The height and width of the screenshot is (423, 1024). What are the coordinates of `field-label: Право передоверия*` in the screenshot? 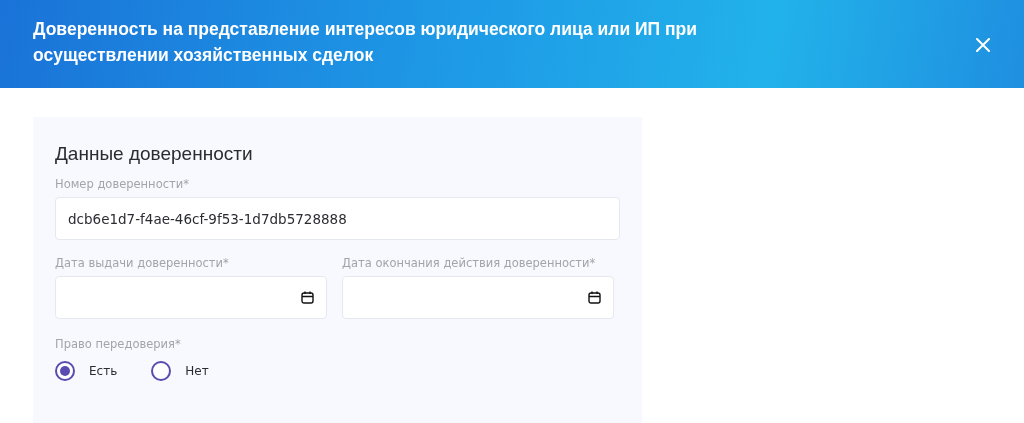 It's located at (118, 344).